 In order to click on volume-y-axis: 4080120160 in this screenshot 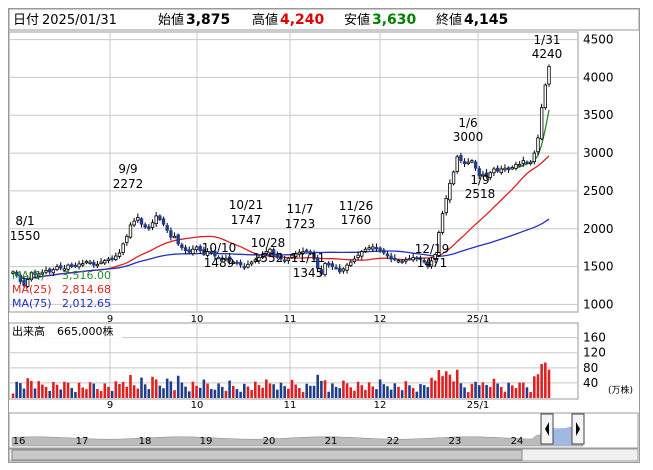, I will do `click(594, 360)`.